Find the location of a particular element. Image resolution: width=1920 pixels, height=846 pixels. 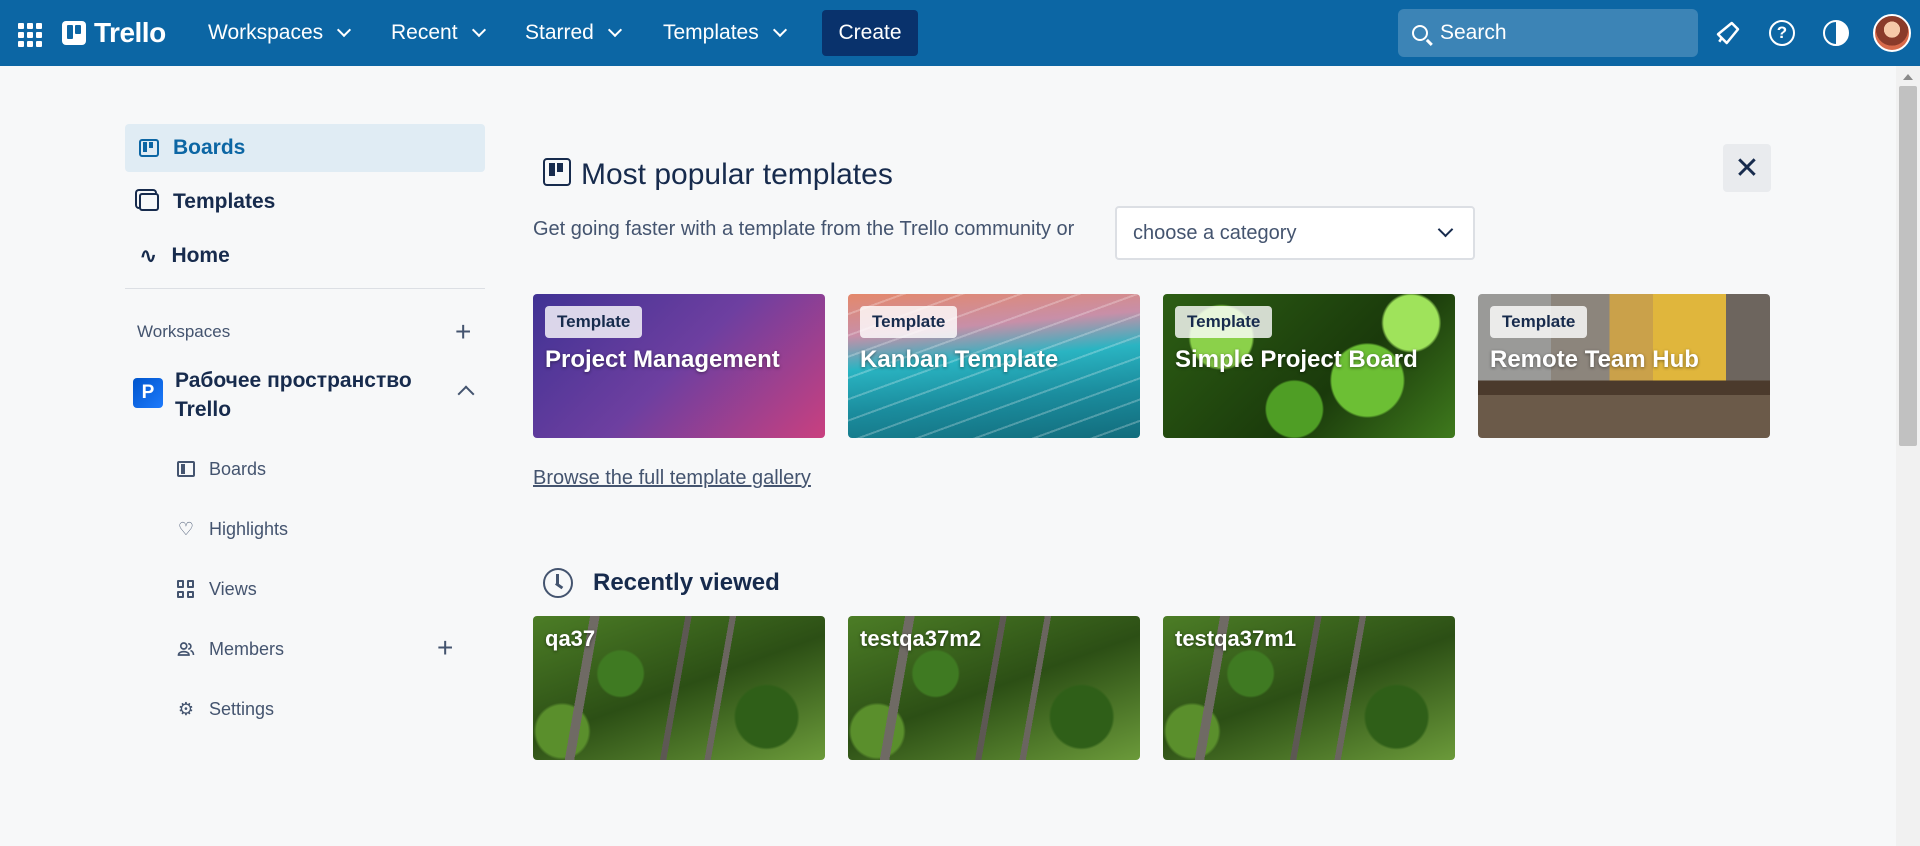

nav-recent-menu: Recent is located at coordinates (437, 33).